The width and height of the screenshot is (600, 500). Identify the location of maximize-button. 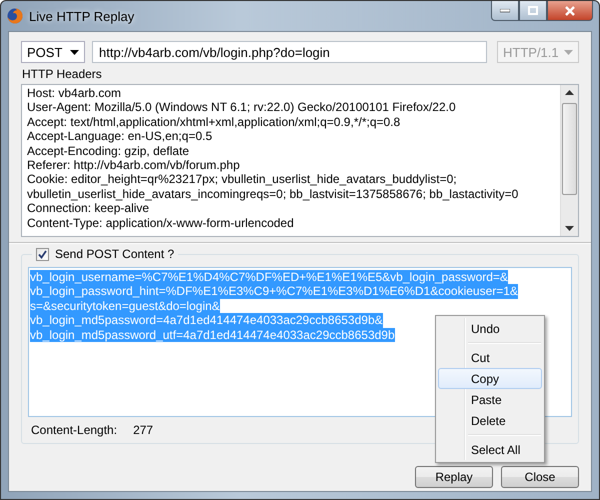
(533, 11).